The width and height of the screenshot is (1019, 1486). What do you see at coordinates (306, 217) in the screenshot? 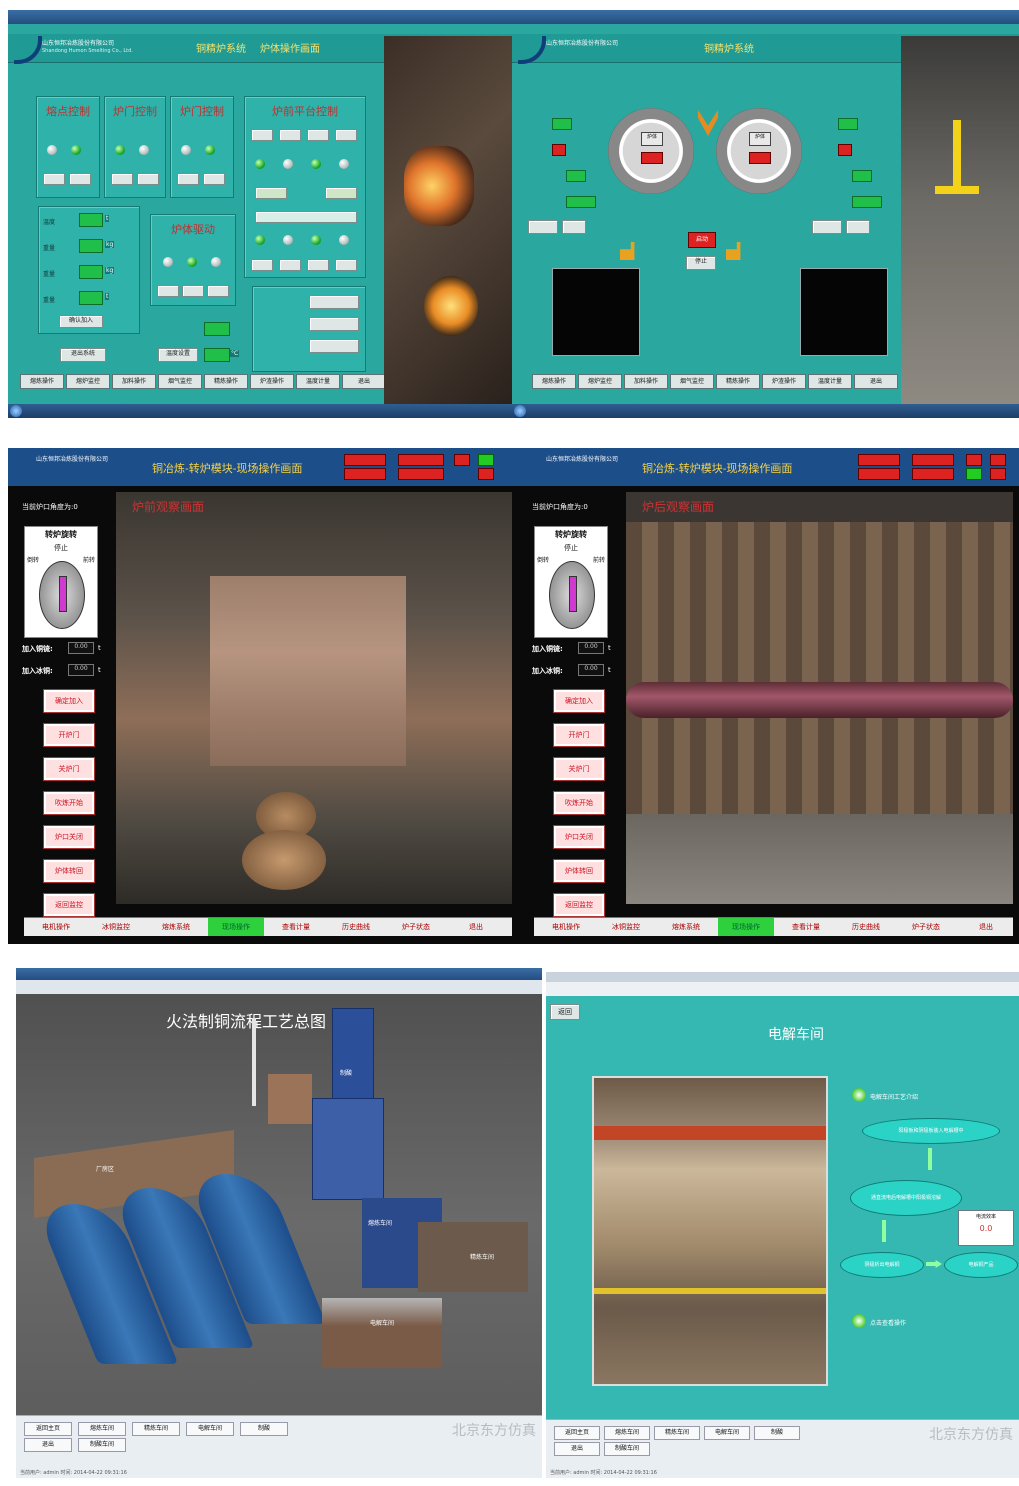
I see `slider-track` at bounding box center [306, 217].